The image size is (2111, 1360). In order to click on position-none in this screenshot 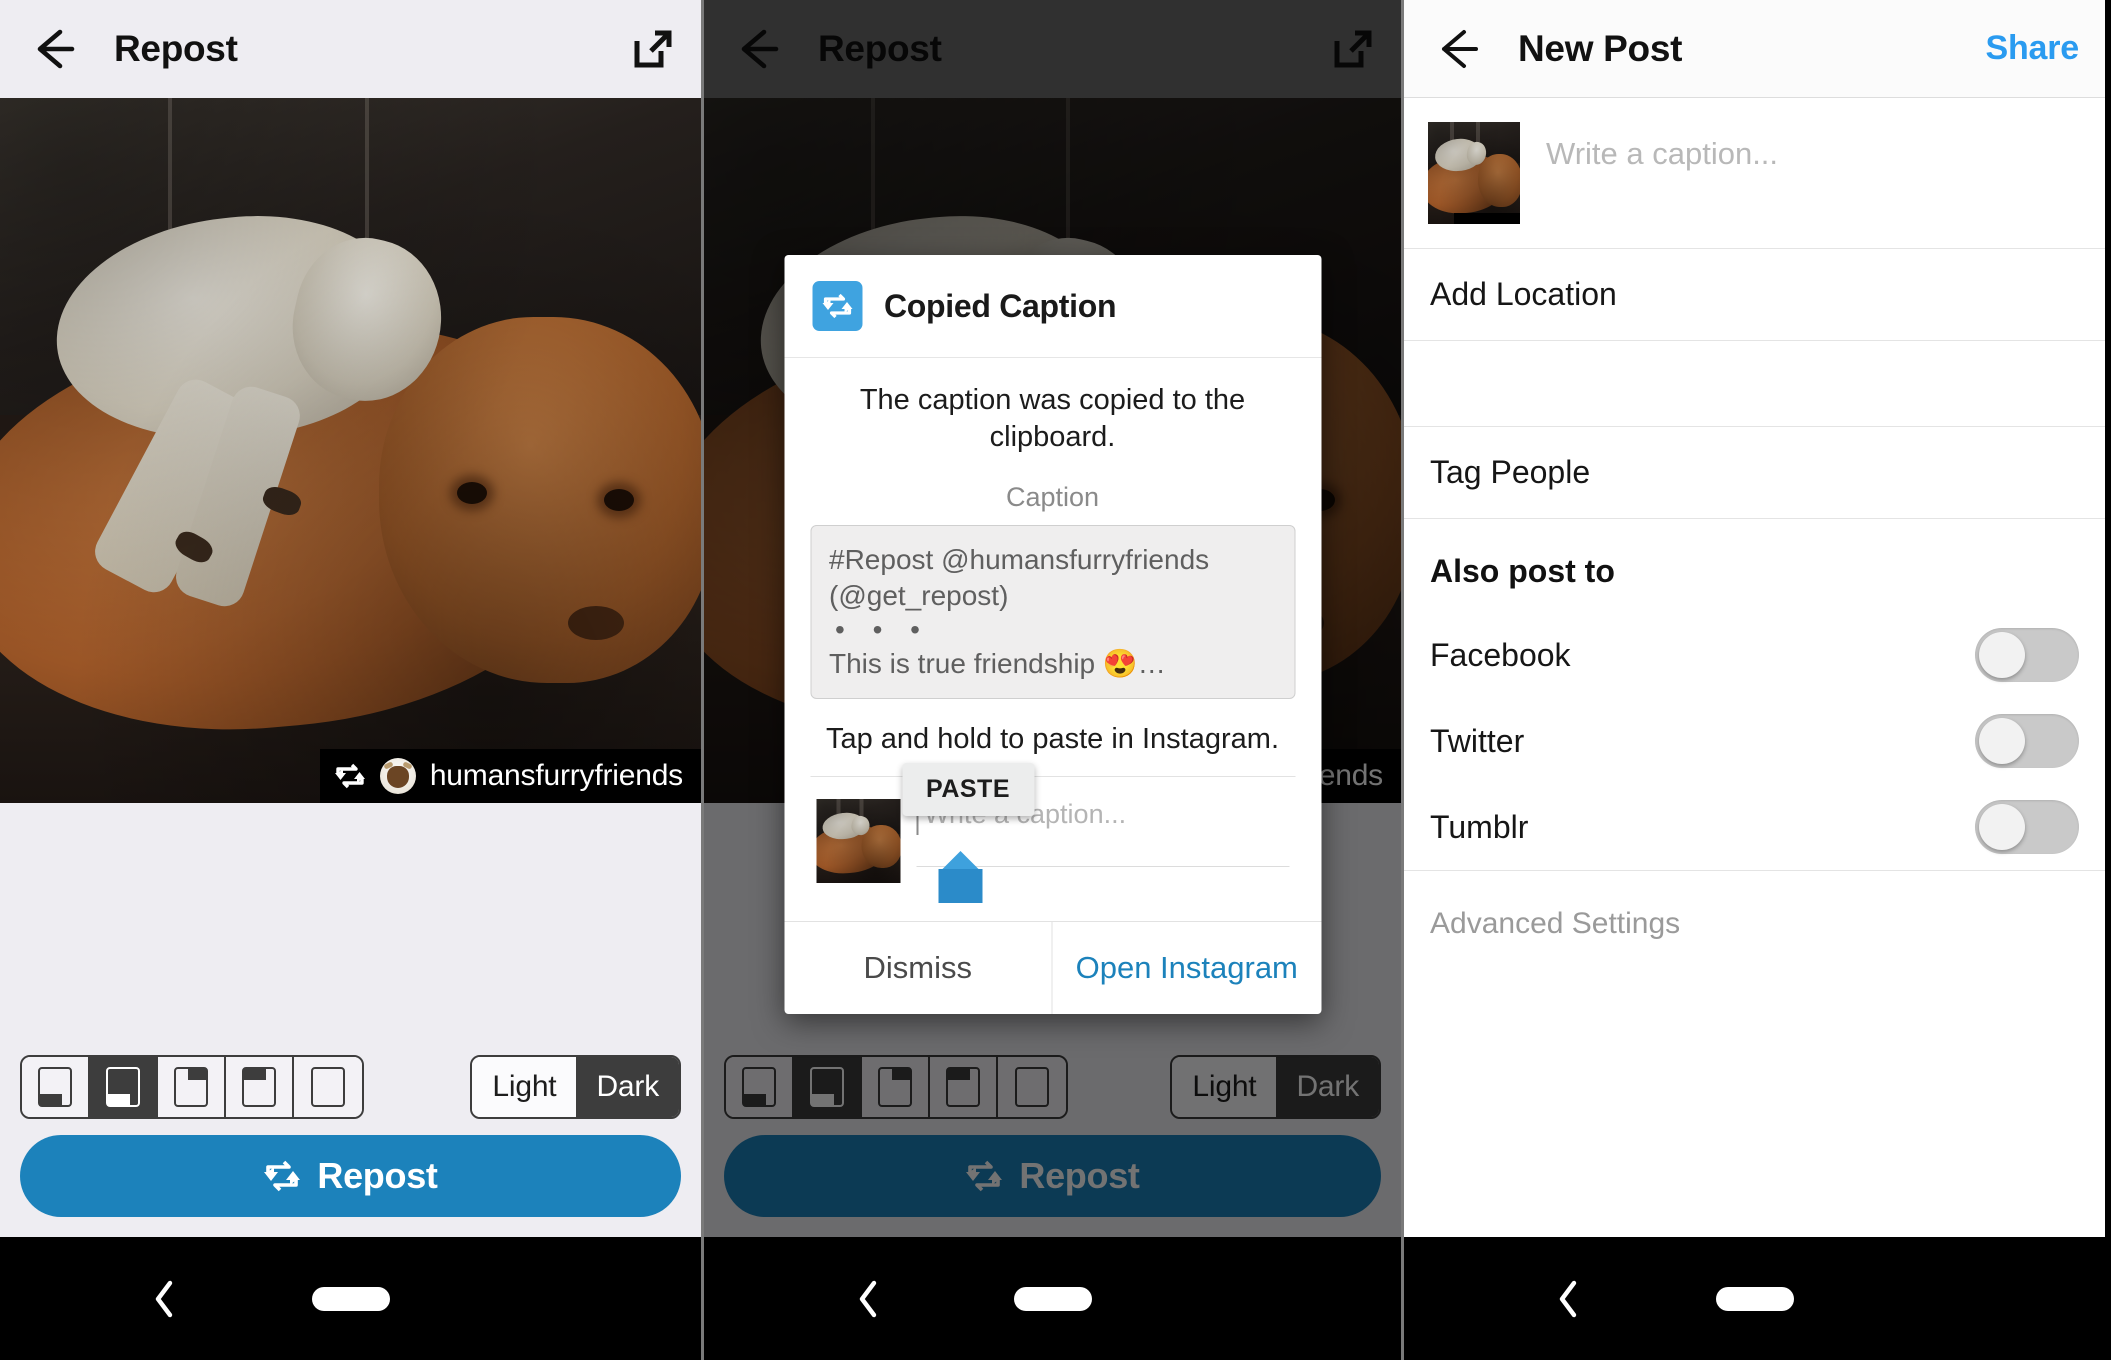, I will do `click(328, 1087)`.